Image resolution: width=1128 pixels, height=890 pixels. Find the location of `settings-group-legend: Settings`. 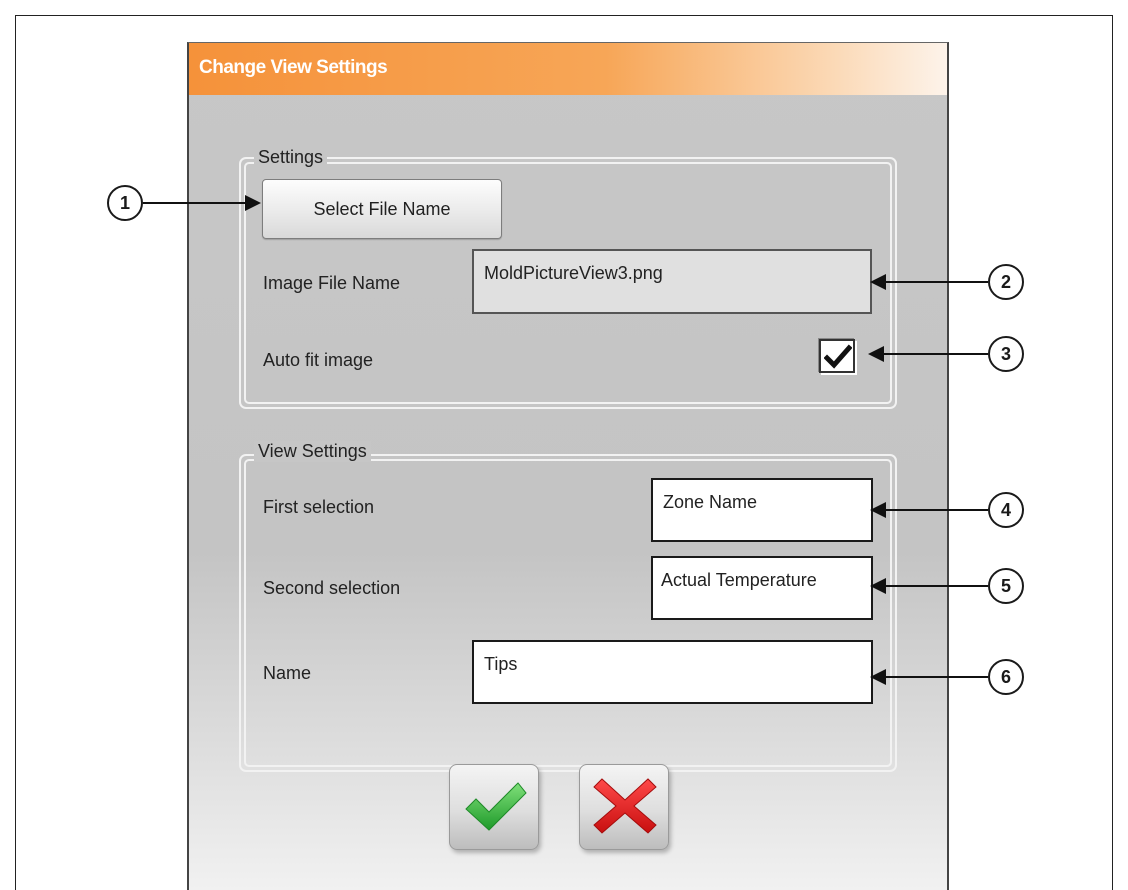

settings-group-legend: Settings is located at coordinates (291, 157).